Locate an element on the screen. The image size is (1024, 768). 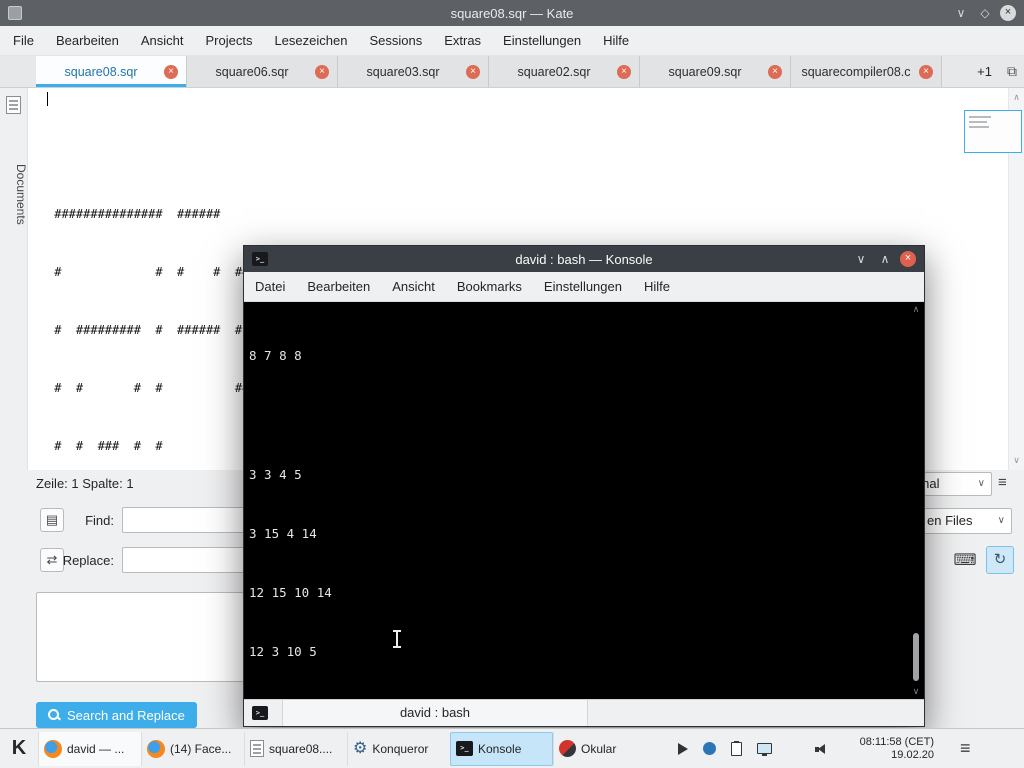
task-button-konsole: >_ Konsole is located at coordinates (501, 748).